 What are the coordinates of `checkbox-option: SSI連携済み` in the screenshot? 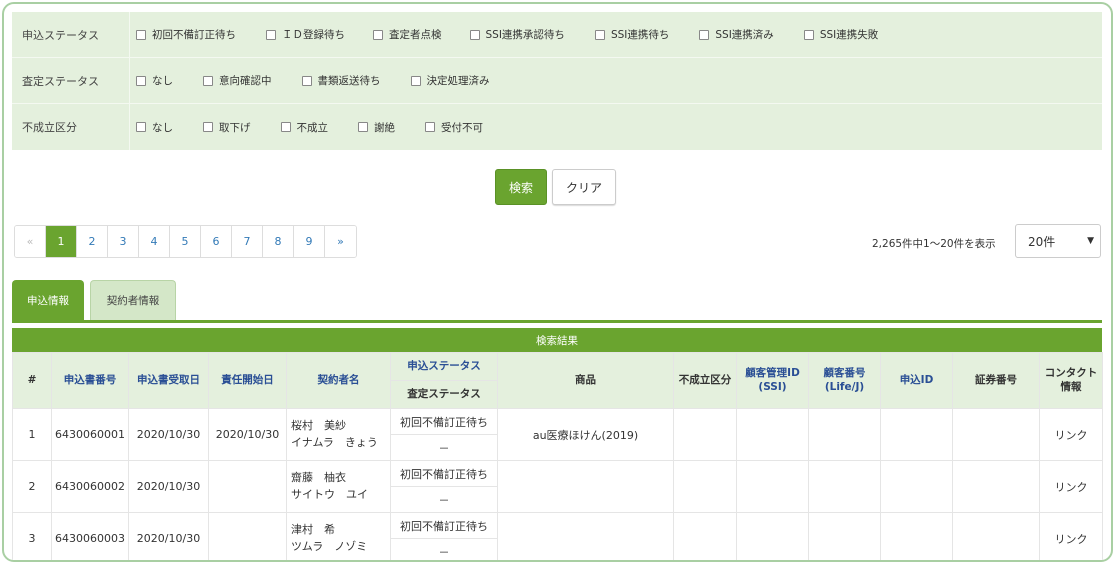 It's located at (736, 34).